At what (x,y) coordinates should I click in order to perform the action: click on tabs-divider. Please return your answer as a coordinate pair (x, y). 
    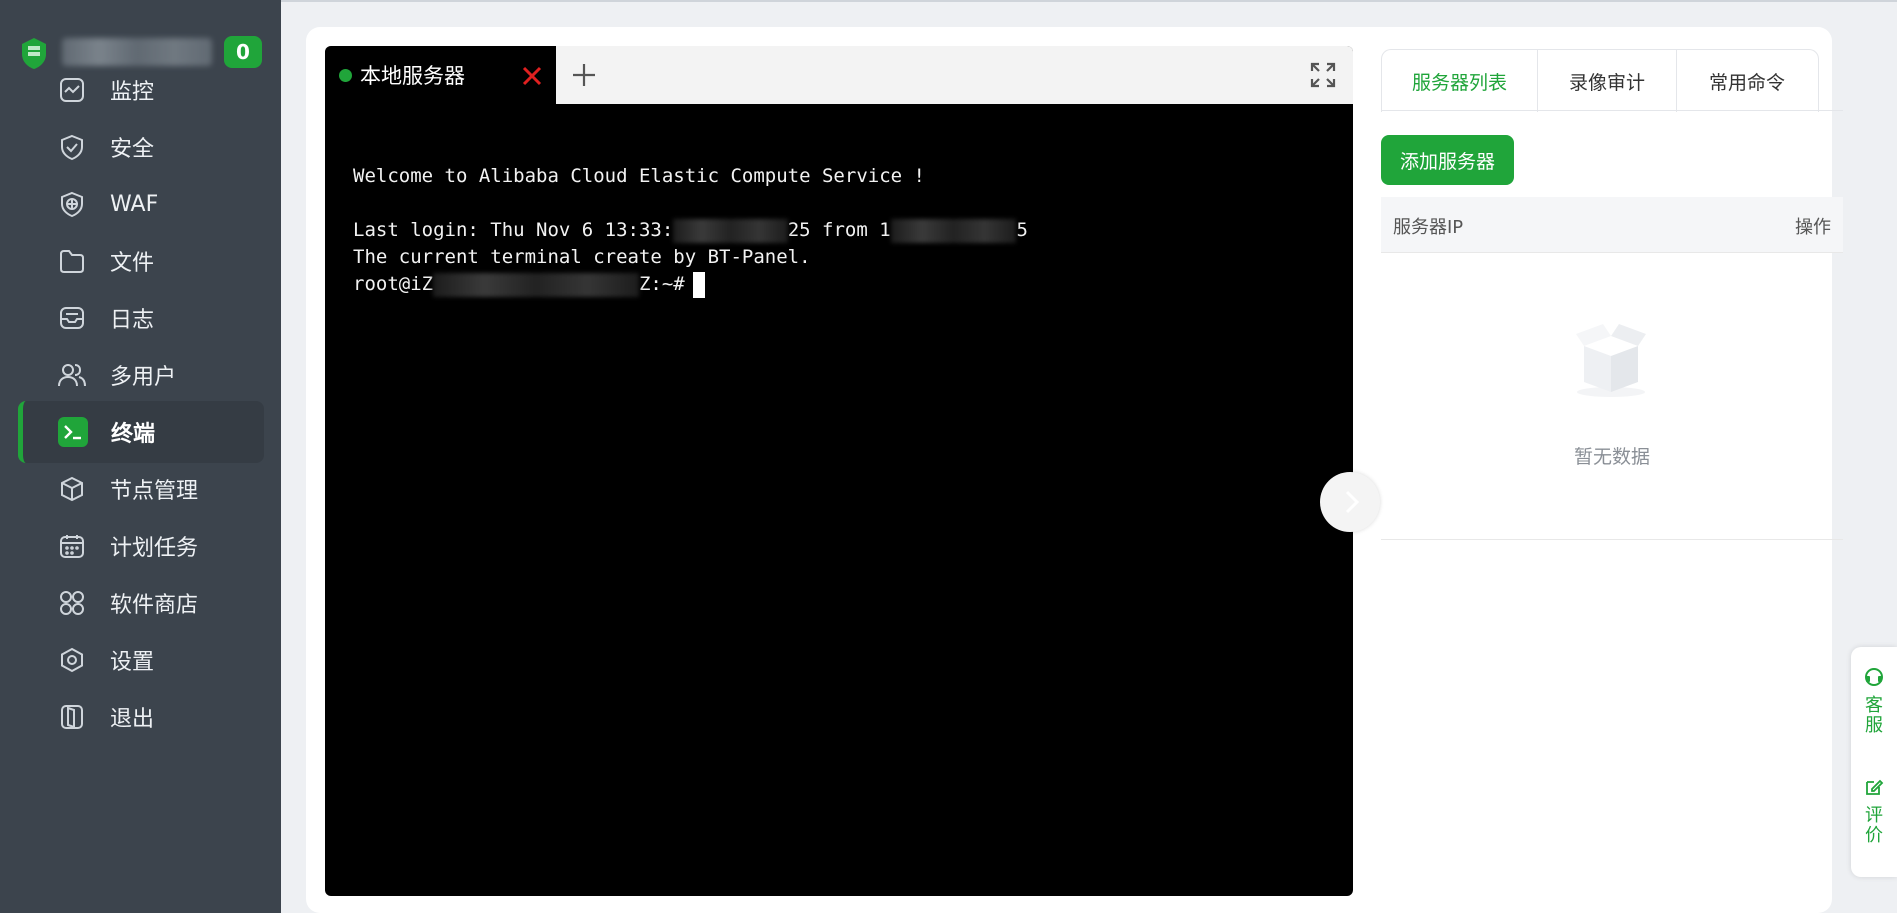
    Looking at the image, I should click on (1612, 110).